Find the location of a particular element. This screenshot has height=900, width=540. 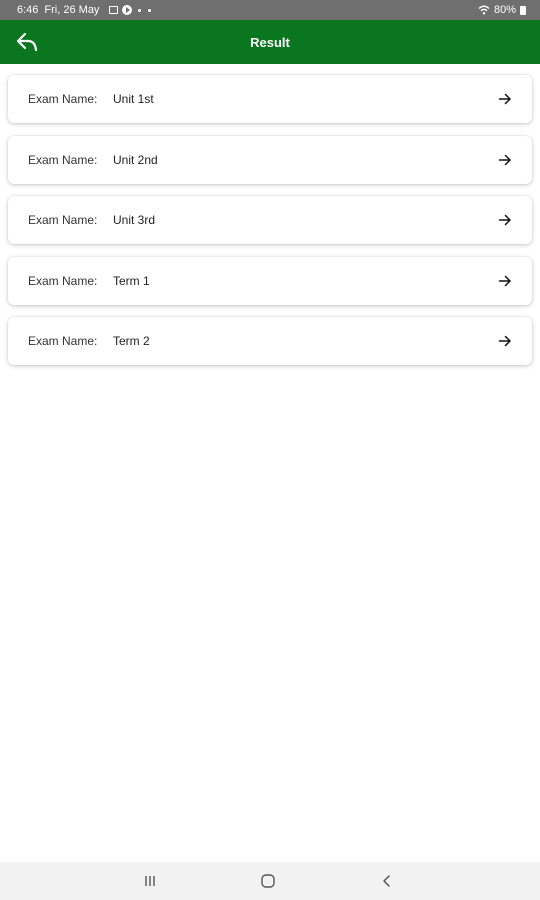

page-title: Result is located at coordinates (270, 42).